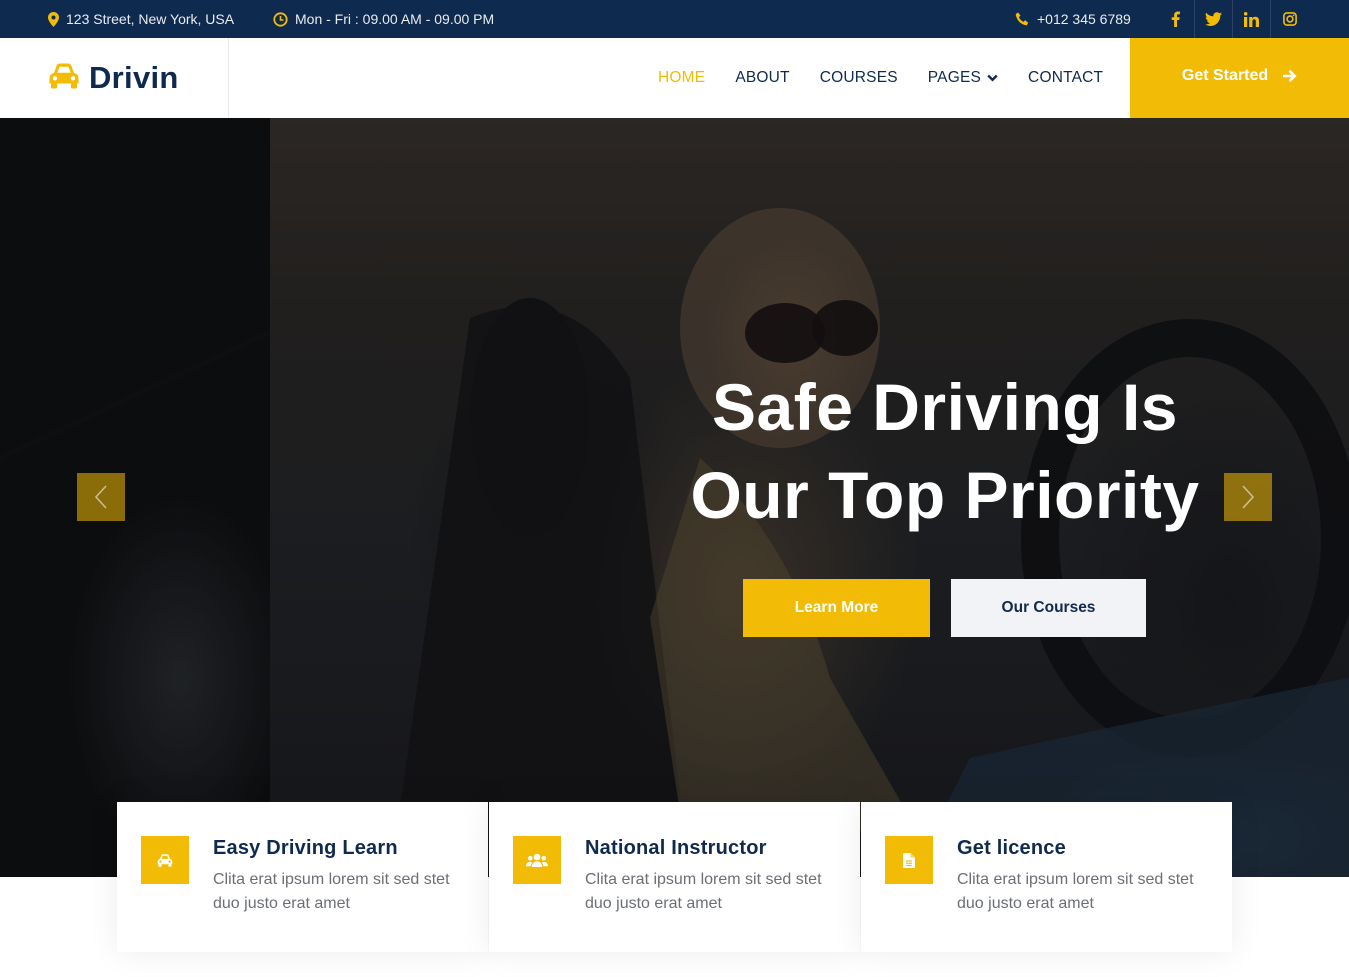  Describe the element at coordinates (1290, 76) in the screenshot. I see `arrow-right-icon` at that location.